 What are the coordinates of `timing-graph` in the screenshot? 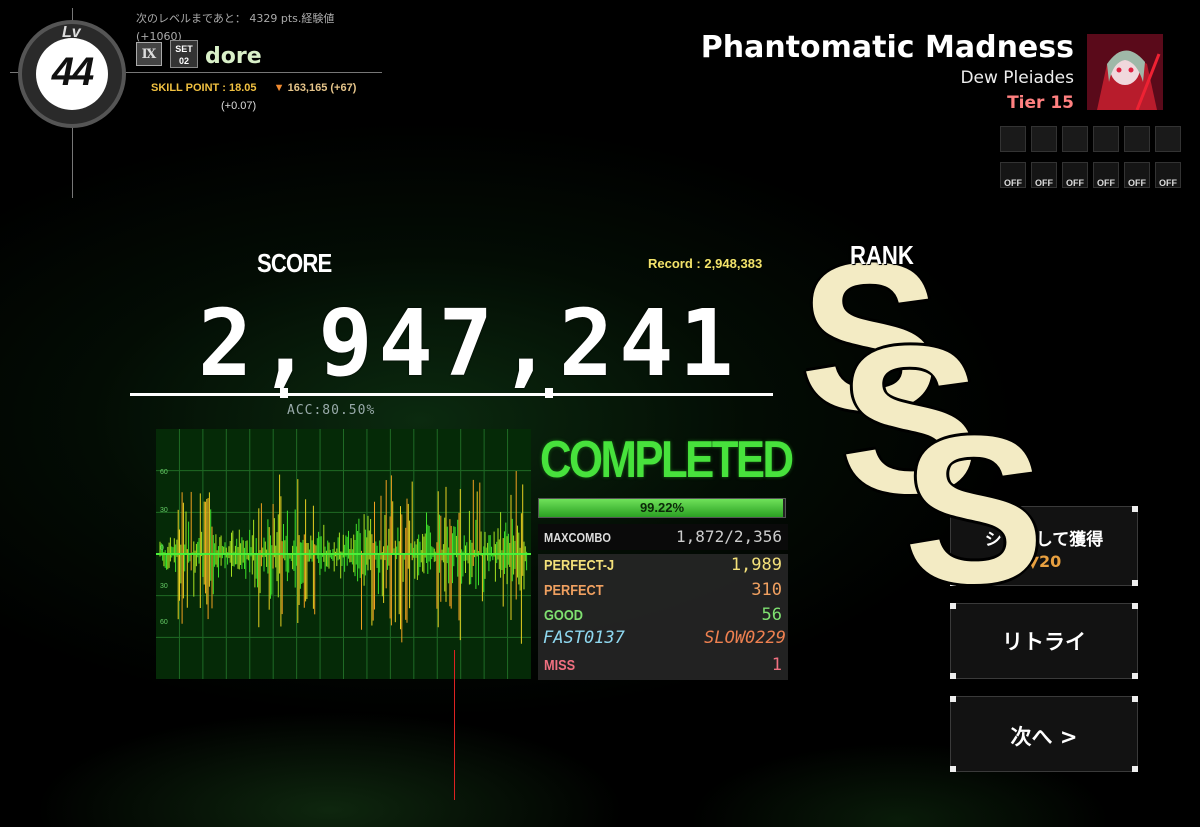 It's located at (343, 554).